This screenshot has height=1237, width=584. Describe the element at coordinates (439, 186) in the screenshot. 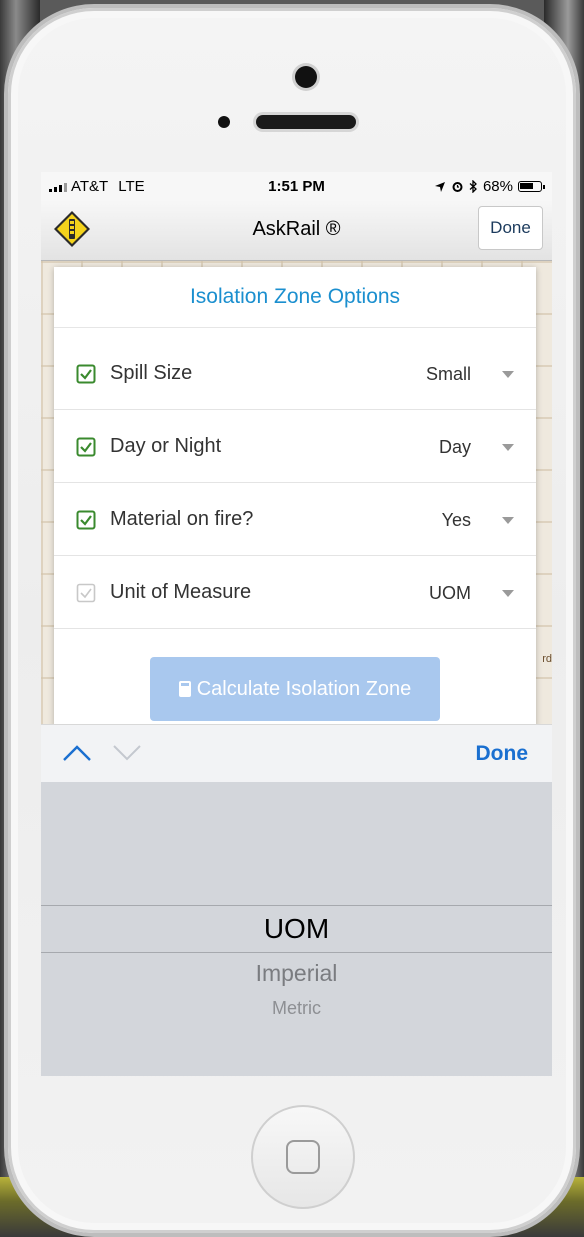

I see `location-arrow-icon` at that location.